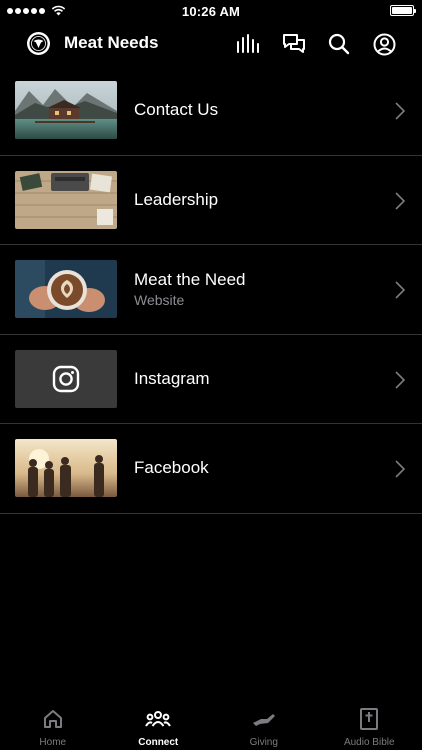 Image resolution: width=422 pixels, height=750 pixels. I want to click on app-header: Meat Needs, so click(211, 44).